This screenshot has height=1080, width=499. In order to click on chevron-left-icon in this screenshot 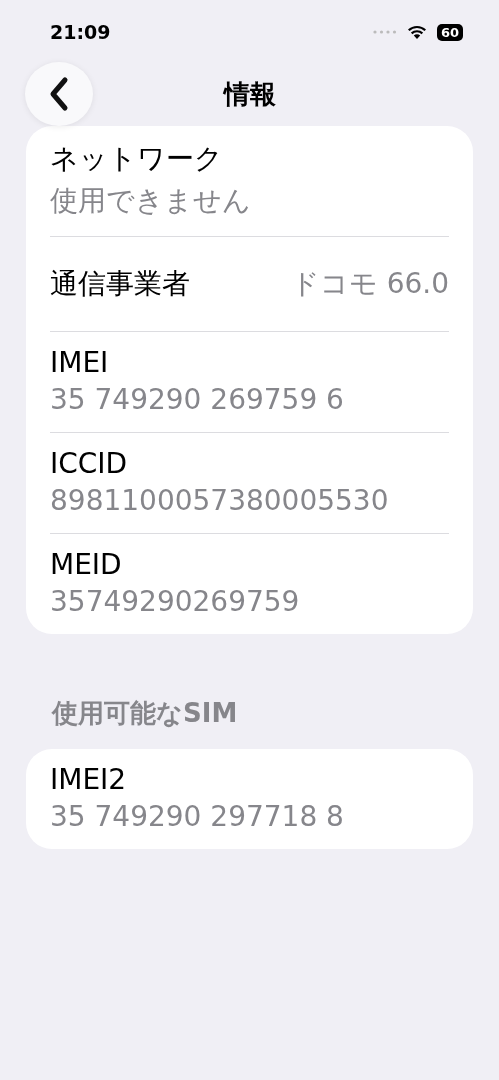, I will do `click(59, 94)`.